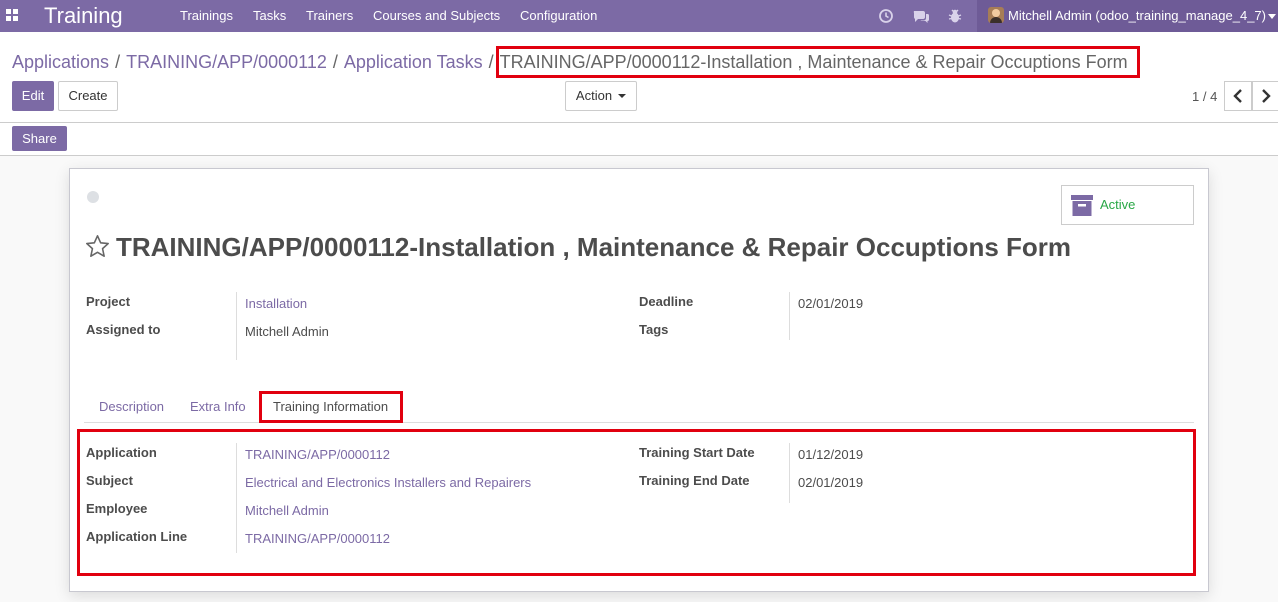  What do you see at coordinates (818, 62) in the screenshot?
I see `highlight-box-breadcrumb` at bounding box center [818, 62].